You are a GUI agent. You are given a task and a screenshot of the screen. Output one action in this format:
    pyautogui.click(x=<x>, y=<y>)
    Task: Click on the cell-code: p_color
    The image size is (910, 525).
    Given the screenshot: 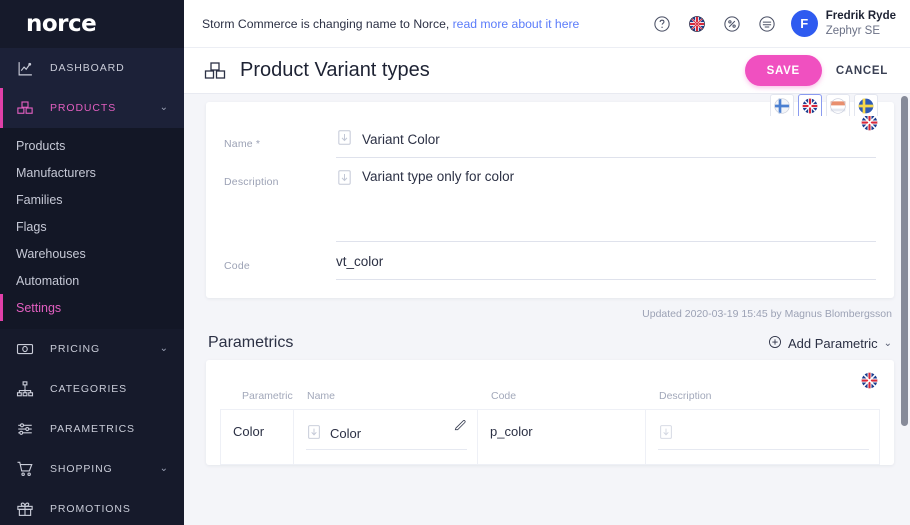 What is the action you would take?
    pyautogui.click(x=562, y=437)
    